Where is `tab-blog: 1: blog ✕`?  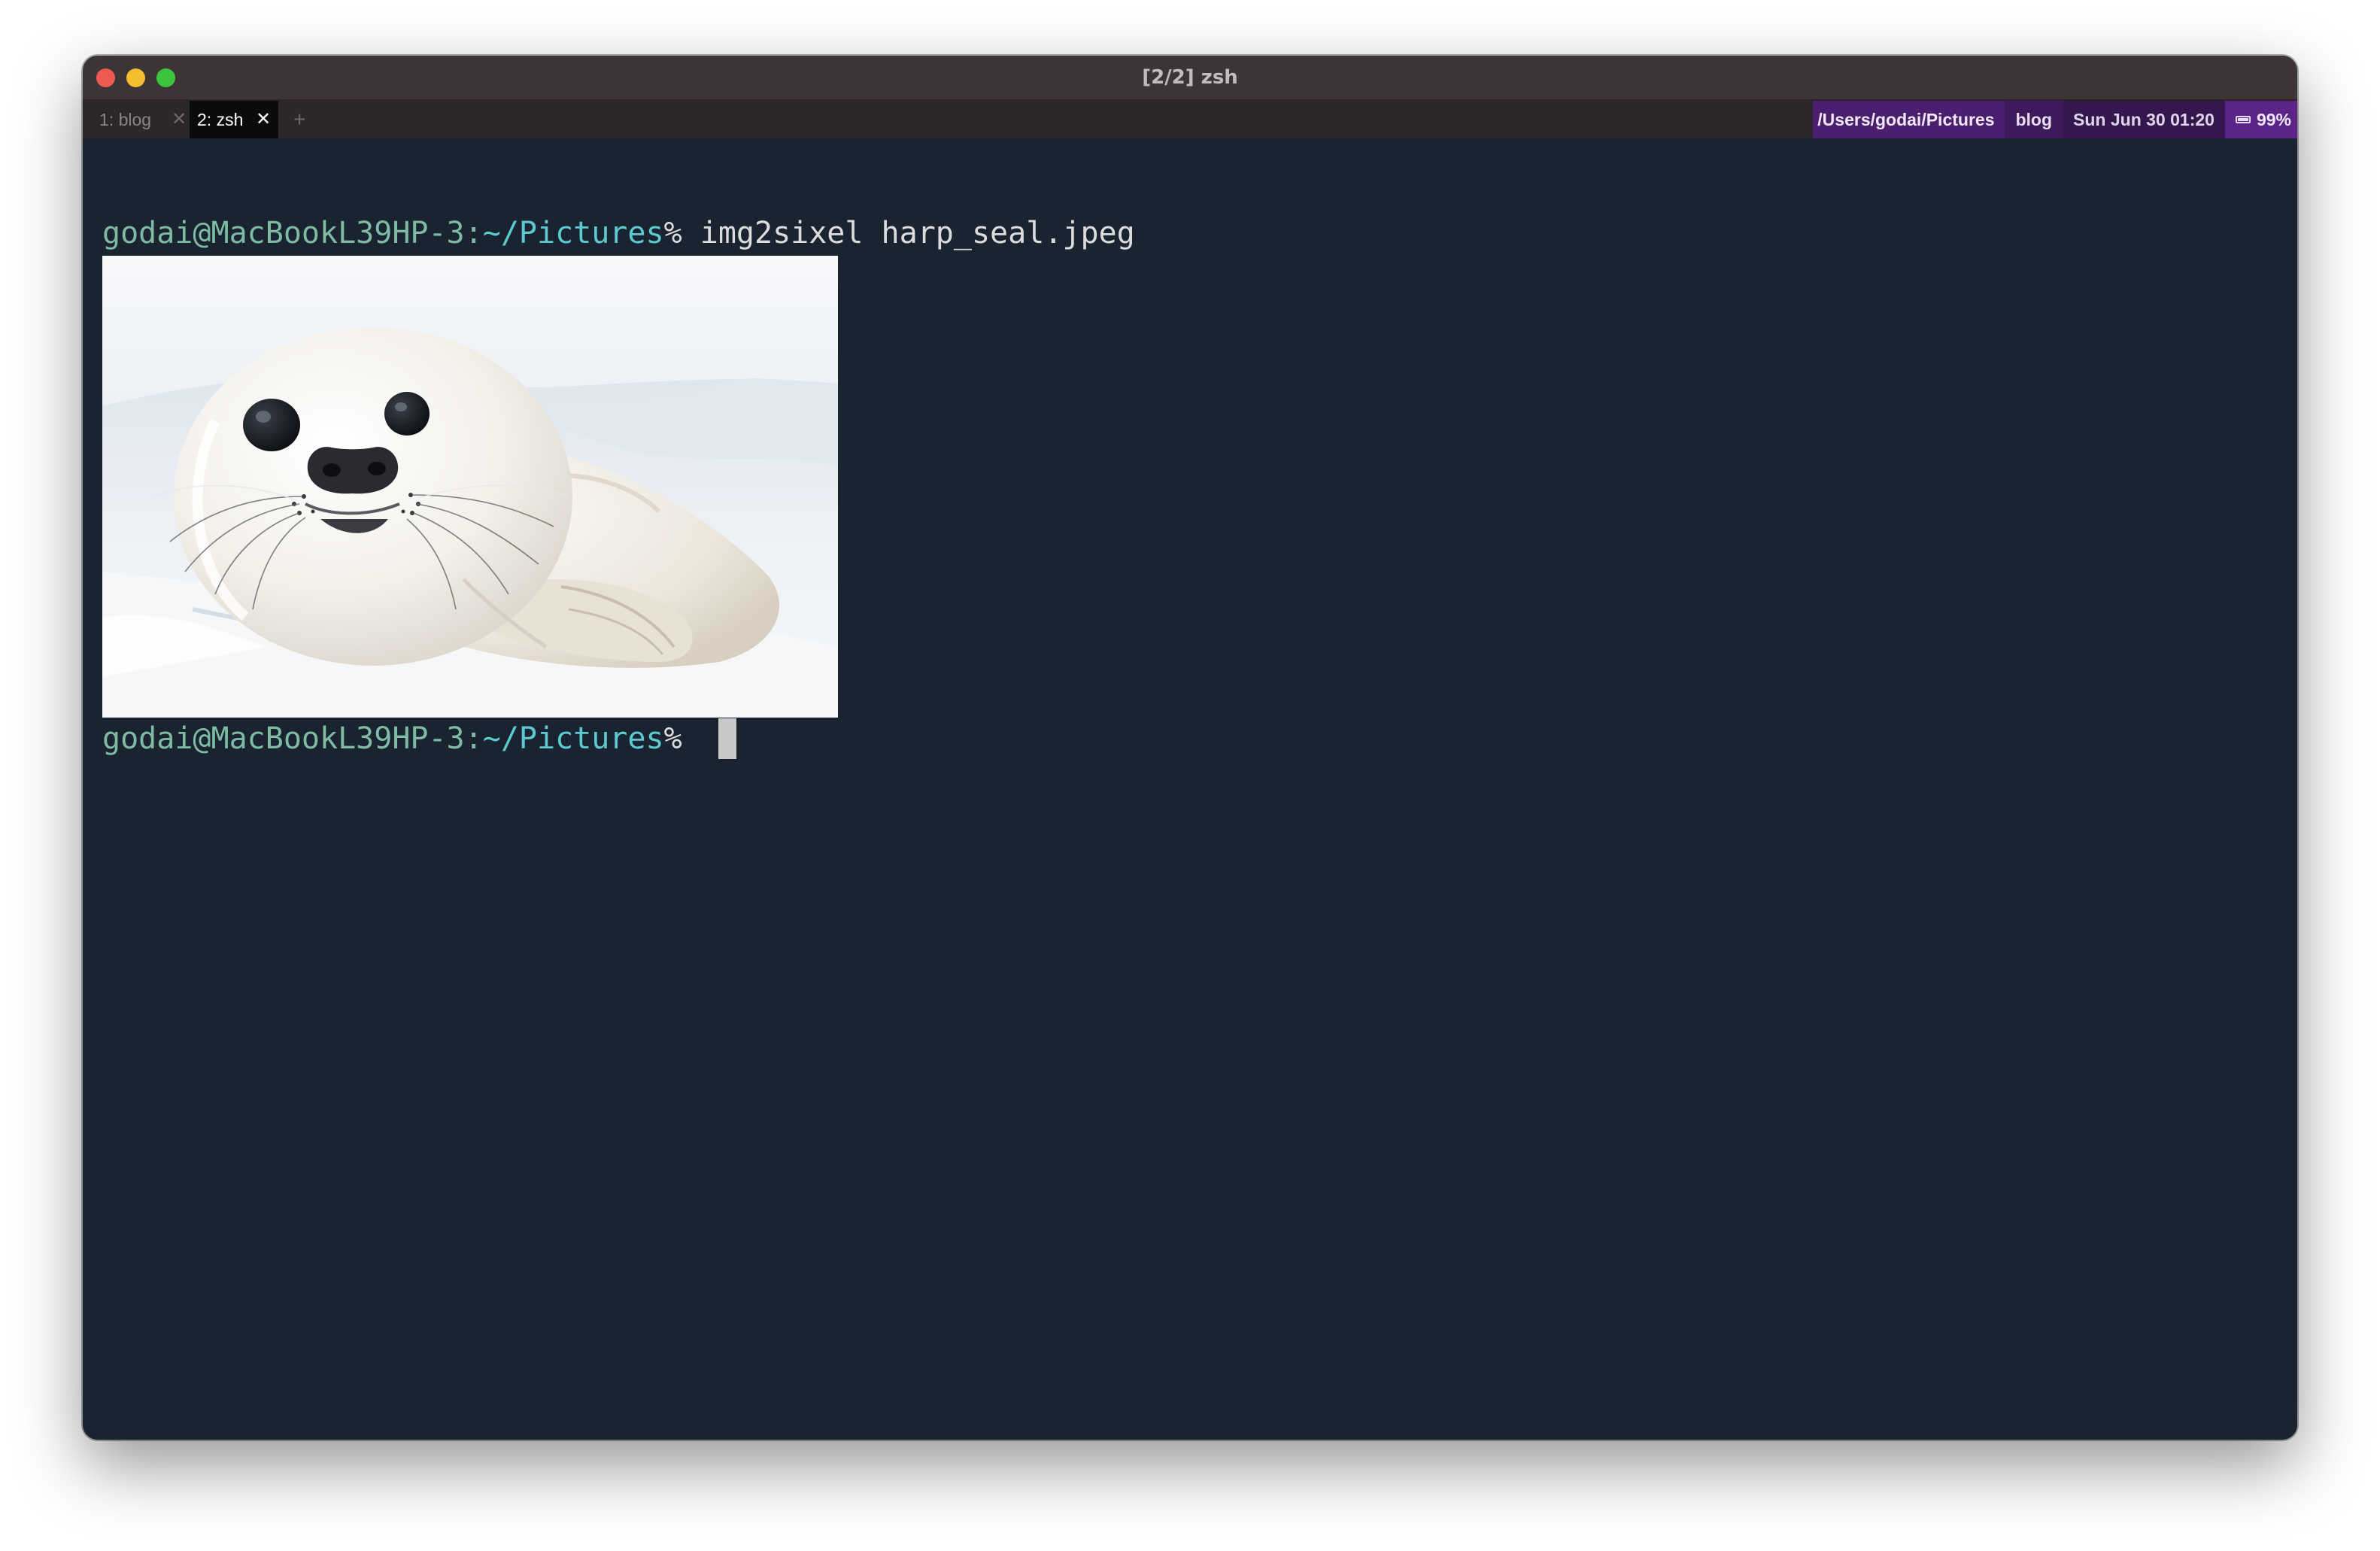
tab-blog: 1: blog ✕ is located at coordinates (144, 120).